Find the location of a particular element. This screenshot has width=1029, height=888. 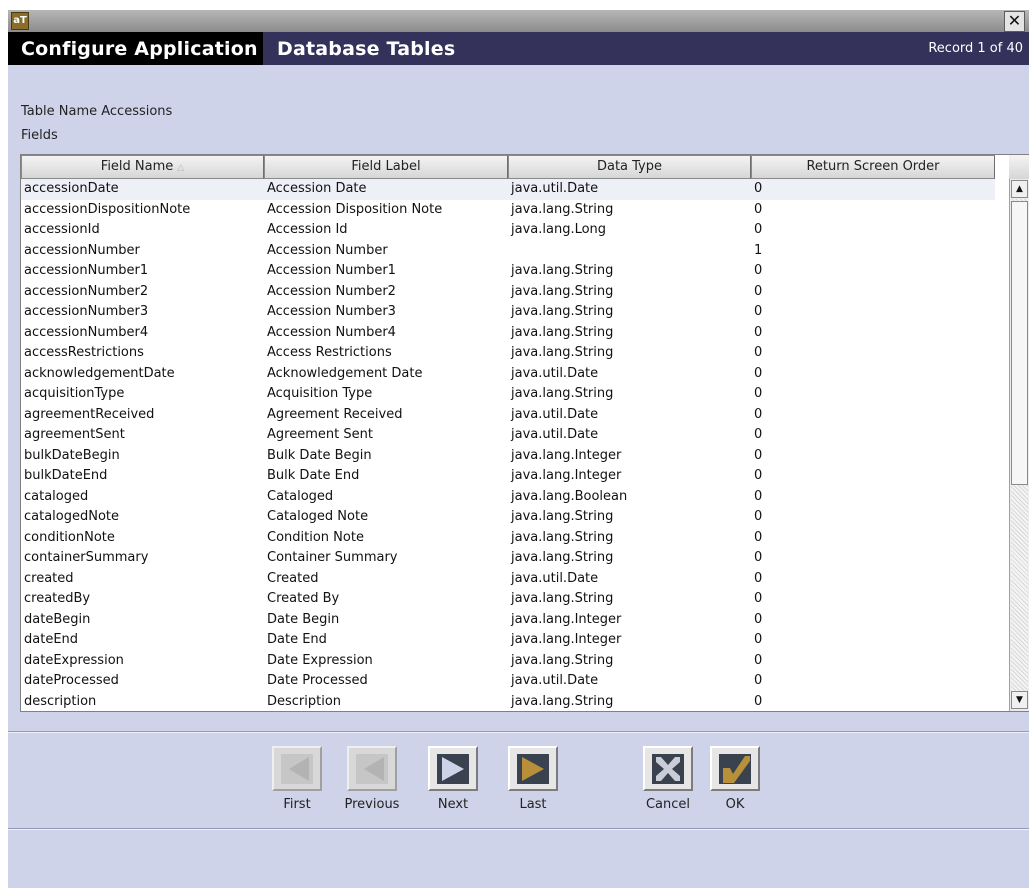

field-name-cell: dateEnd is located at coordinates (142, 640).